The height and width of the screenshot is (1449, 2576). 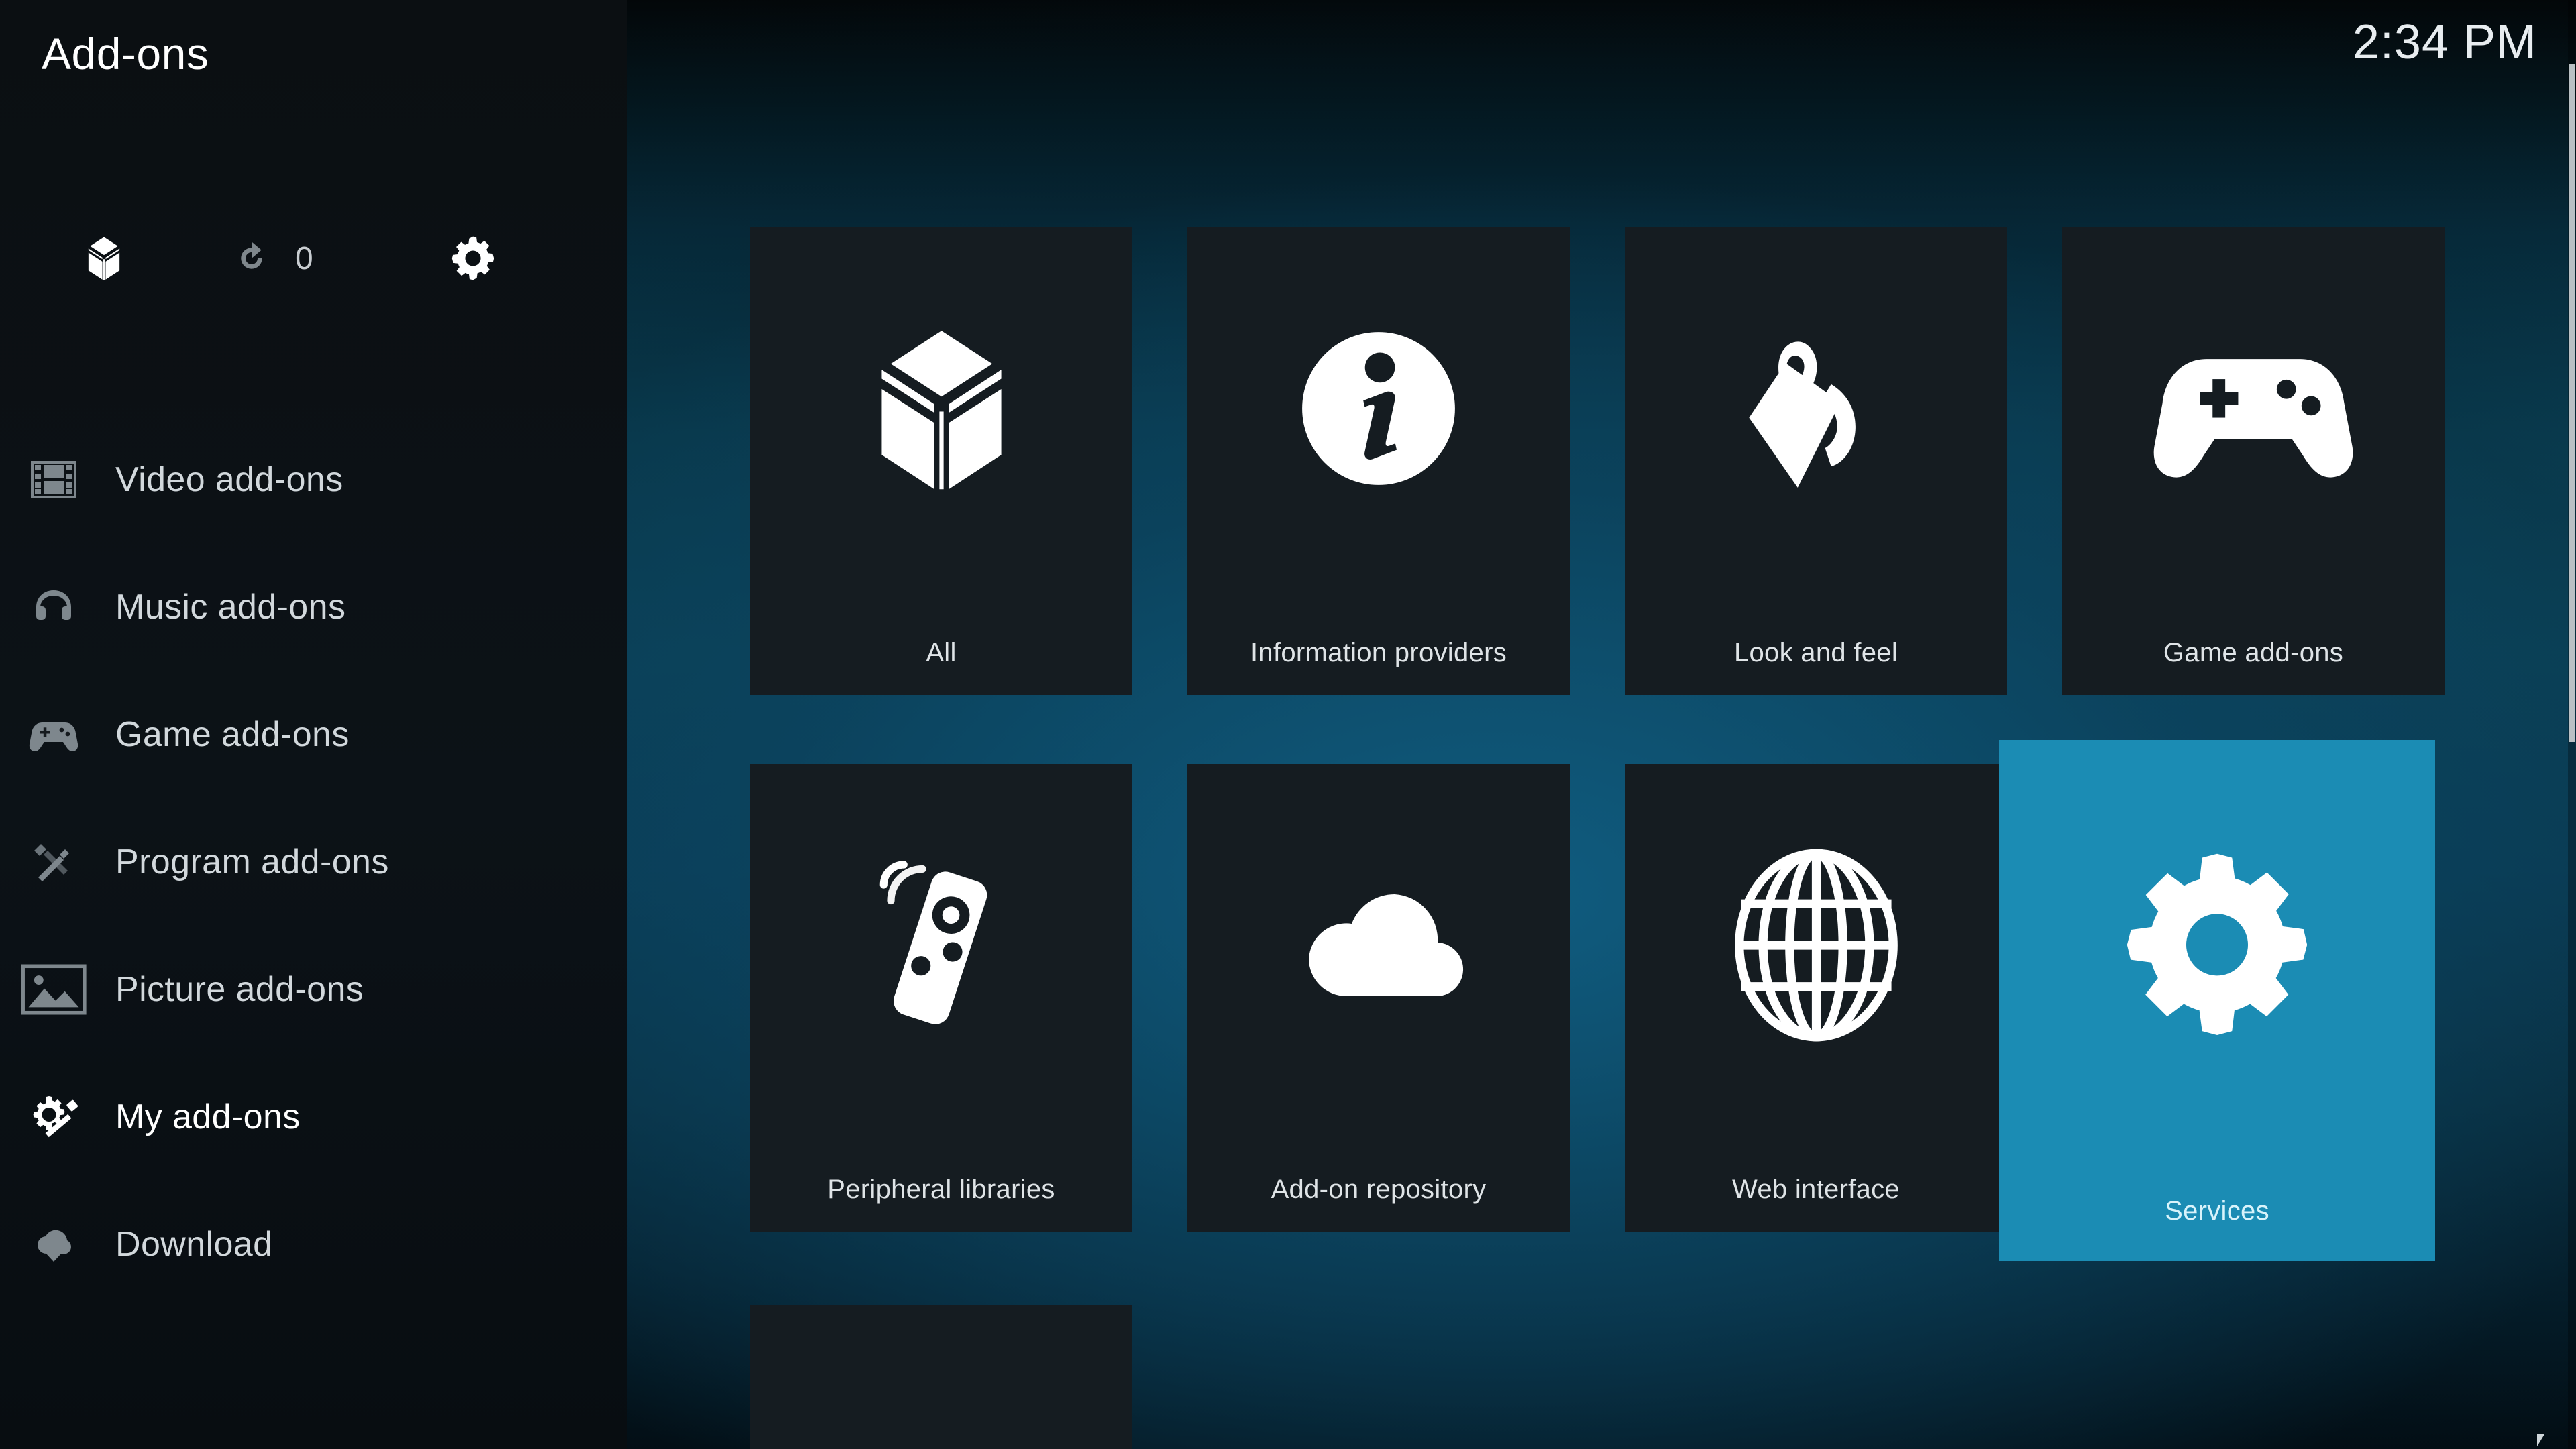 I want to click on tile-label: Information providers, so click(x=1378, y=652).